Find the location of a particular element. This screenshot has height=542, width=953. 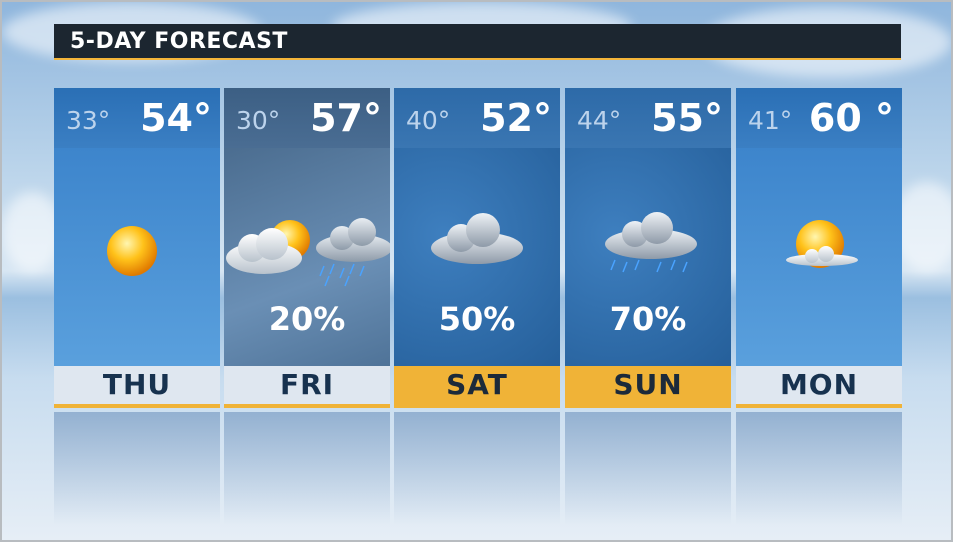

day-panel-sun: 44° 55° 70% SUN is located at coordinates (648, 248).